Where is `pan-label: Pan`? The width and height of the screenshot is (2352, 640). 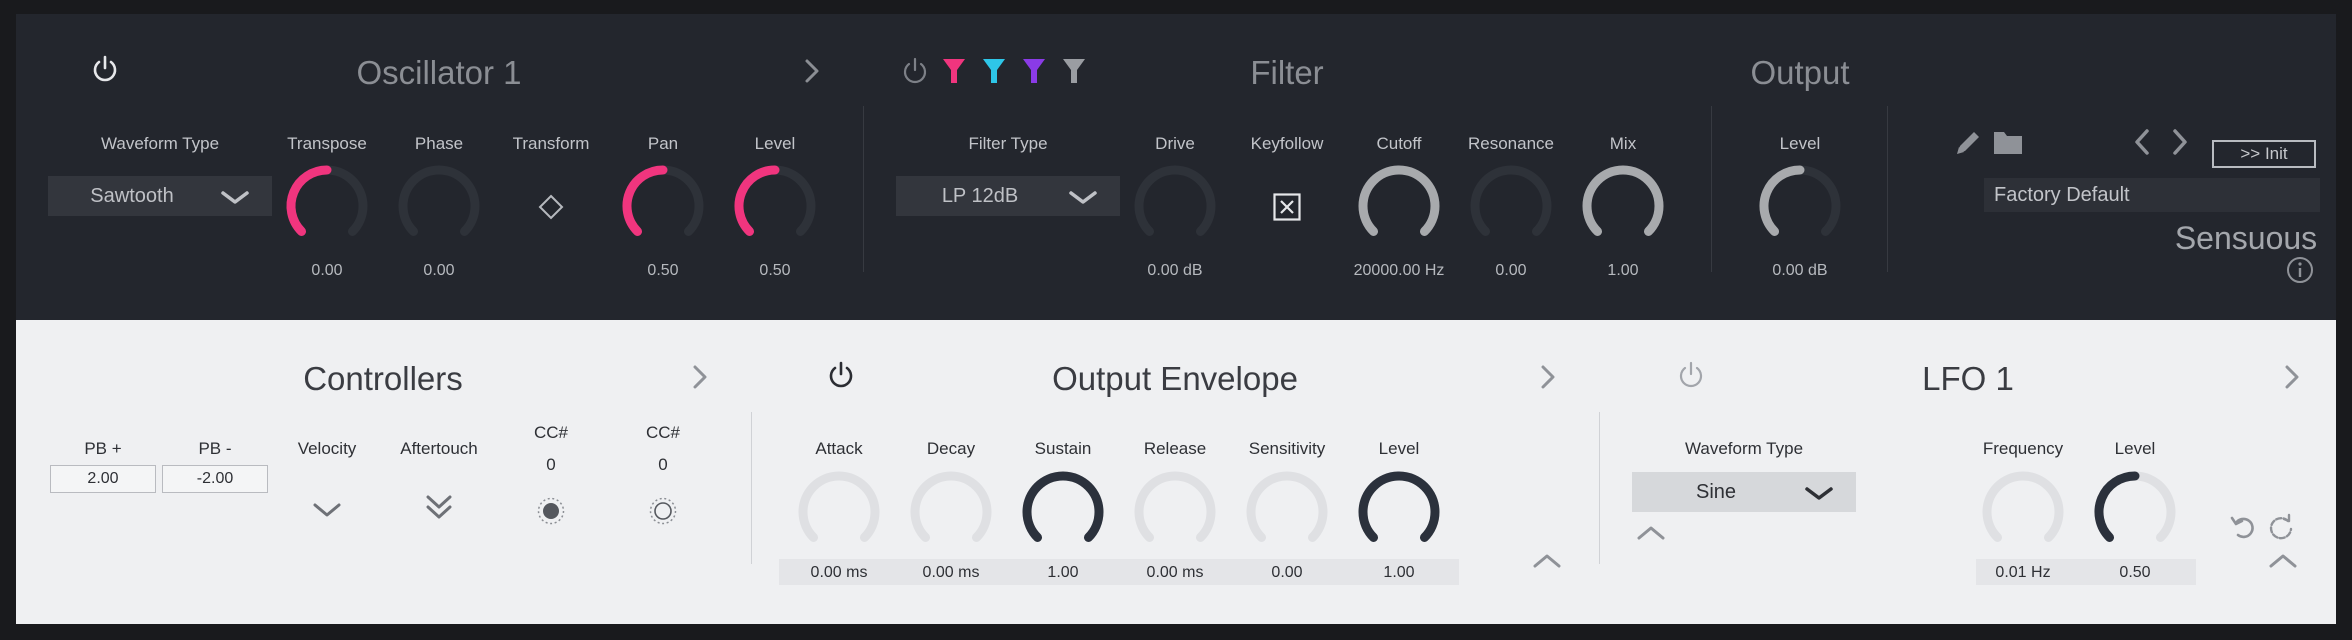
pan-label: Pan is located at coordinates (663, 143).